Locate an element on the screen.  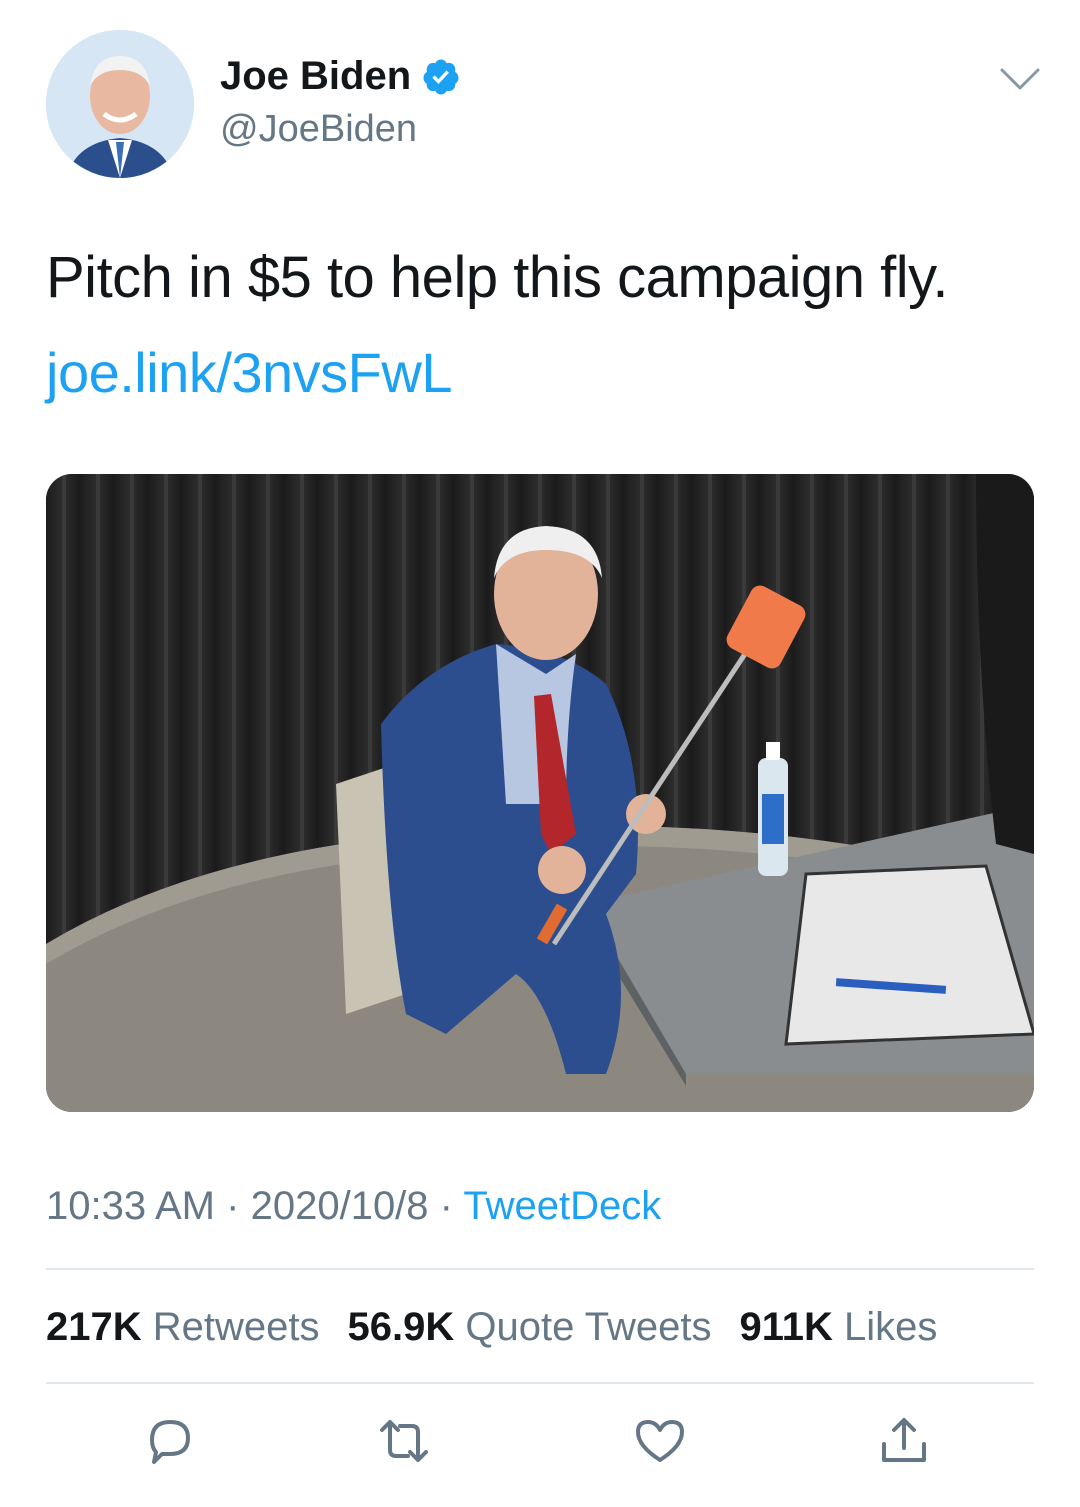
tweet-time: 10:33 AM is located at coordinates (131, 1206).